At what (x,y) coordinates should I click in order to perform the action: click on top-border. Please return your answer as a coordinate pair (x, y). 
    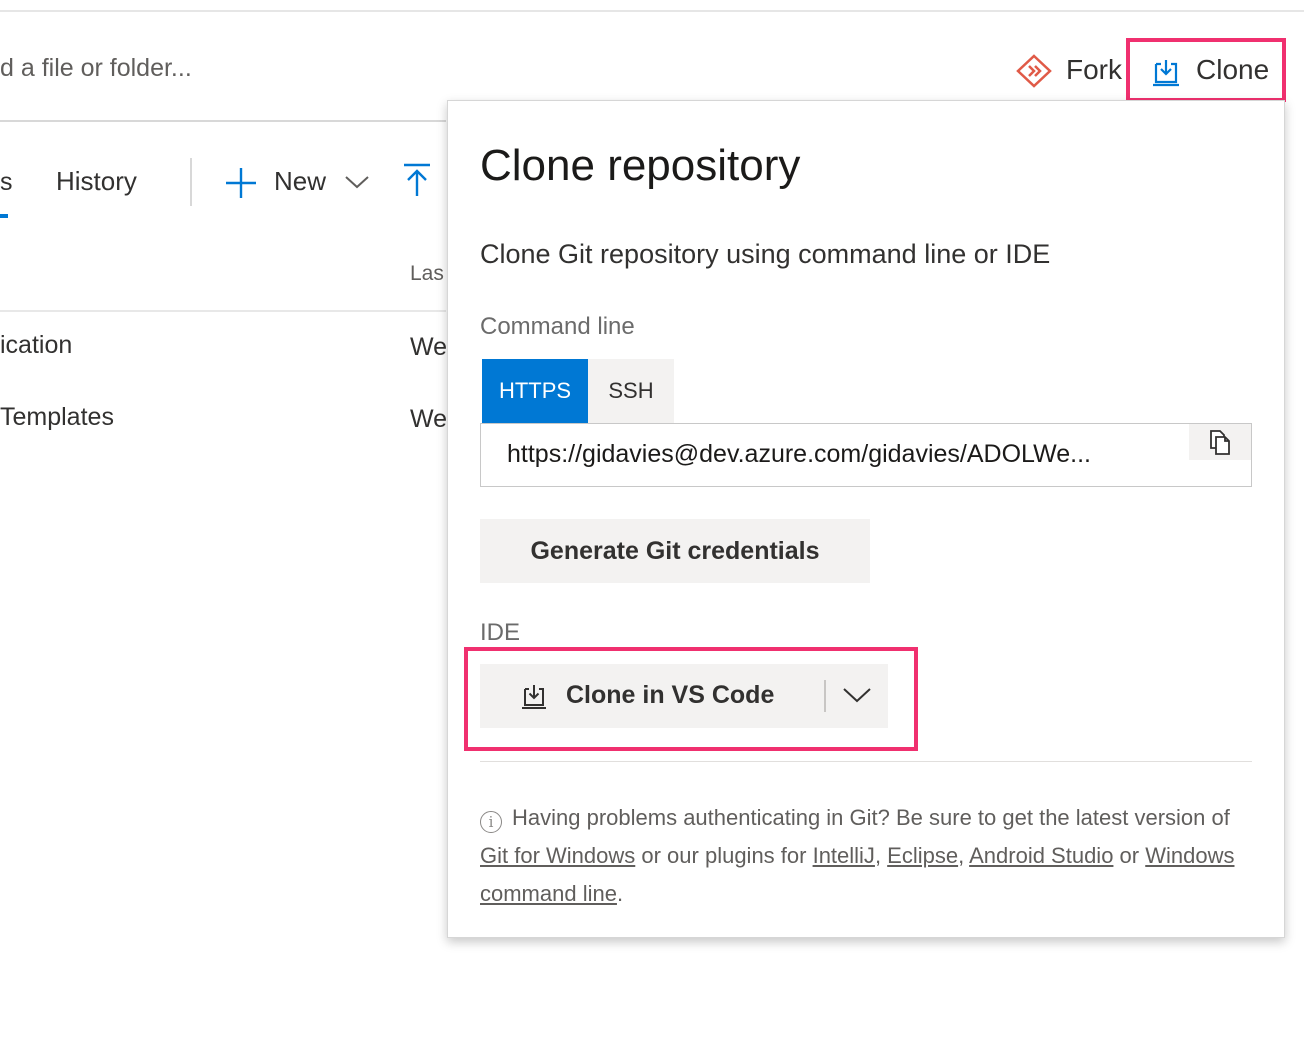
    Looking at the image, I should click on (652, 11).